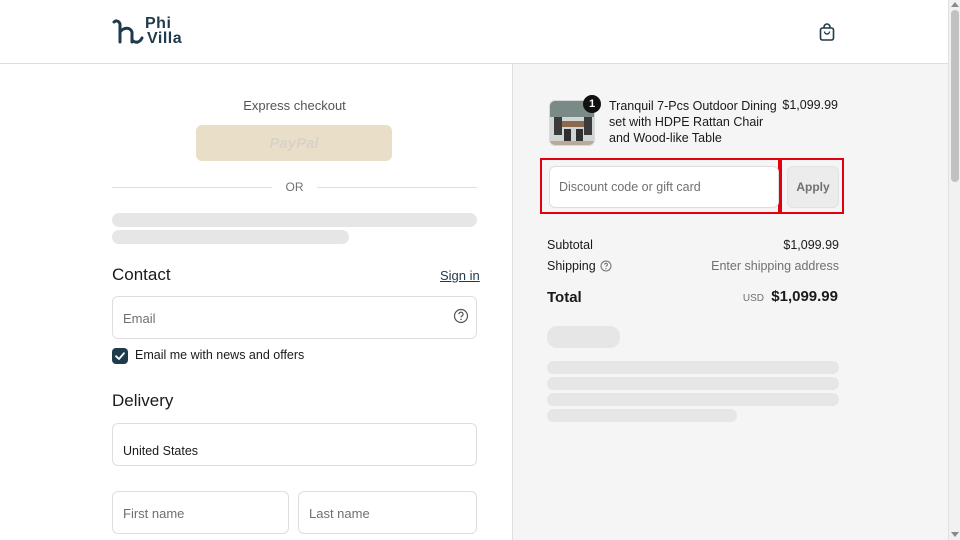  I want to click on shipping-row: Shipping Enter shipping address, so click(693, 266).